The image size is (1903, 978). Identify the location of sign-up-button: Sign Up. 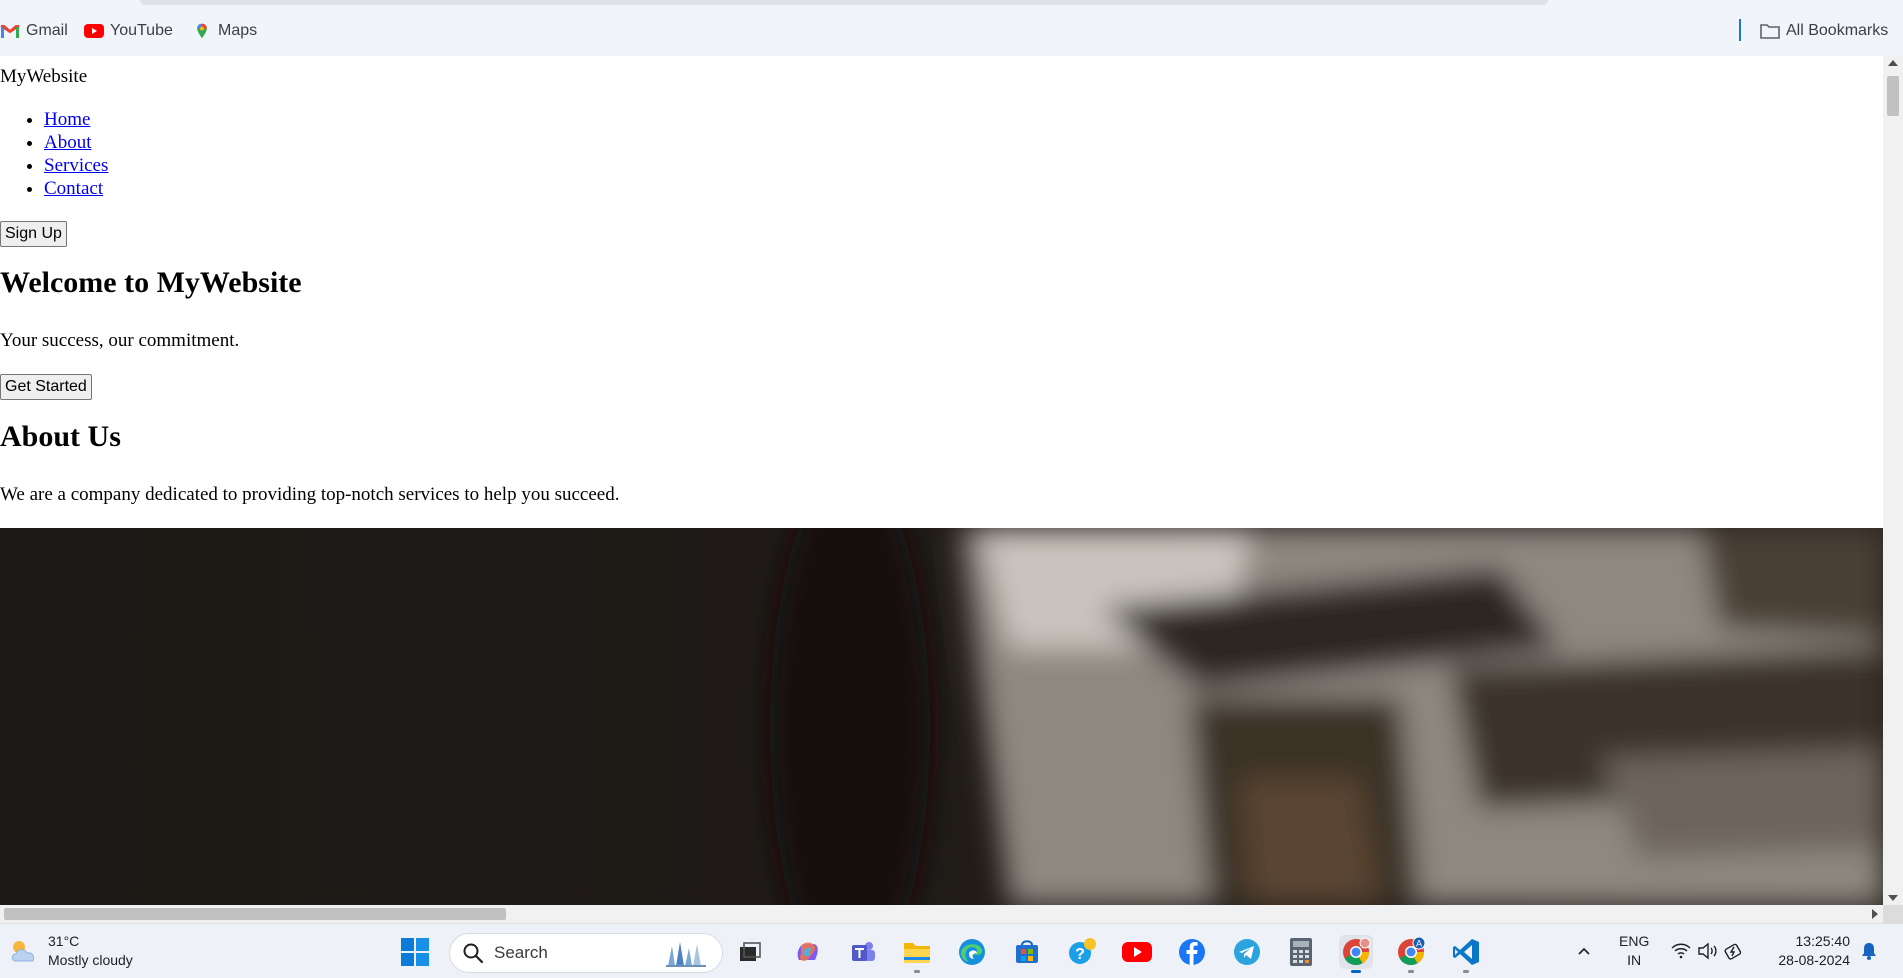
(33, 234).